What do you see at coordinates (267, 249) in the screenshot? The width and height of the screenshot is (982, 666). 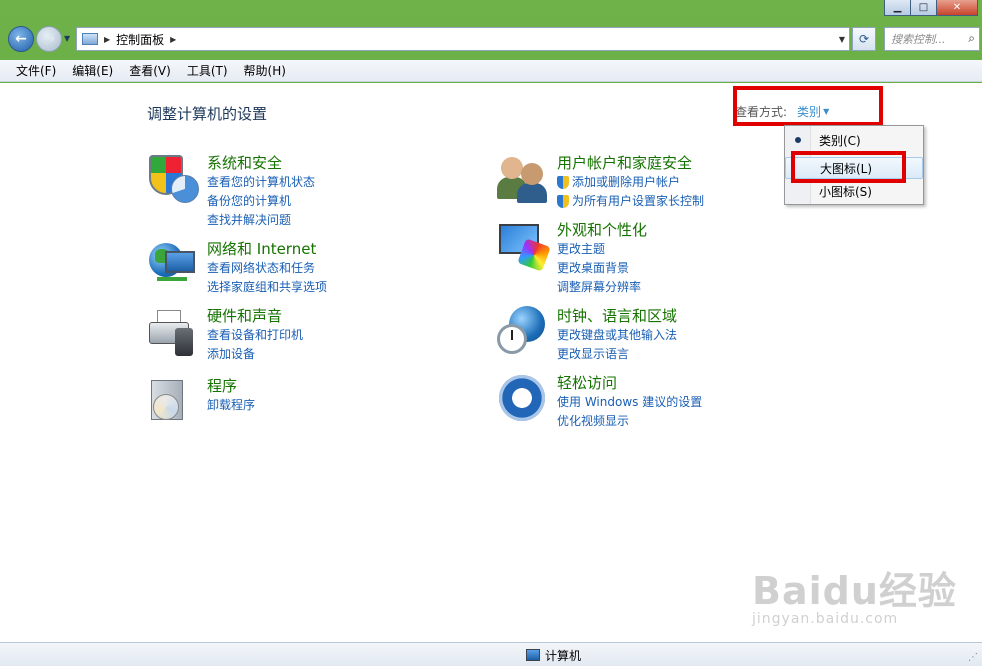 I see `category-title: 网络和 Internet` at bounding box center [267, 249].